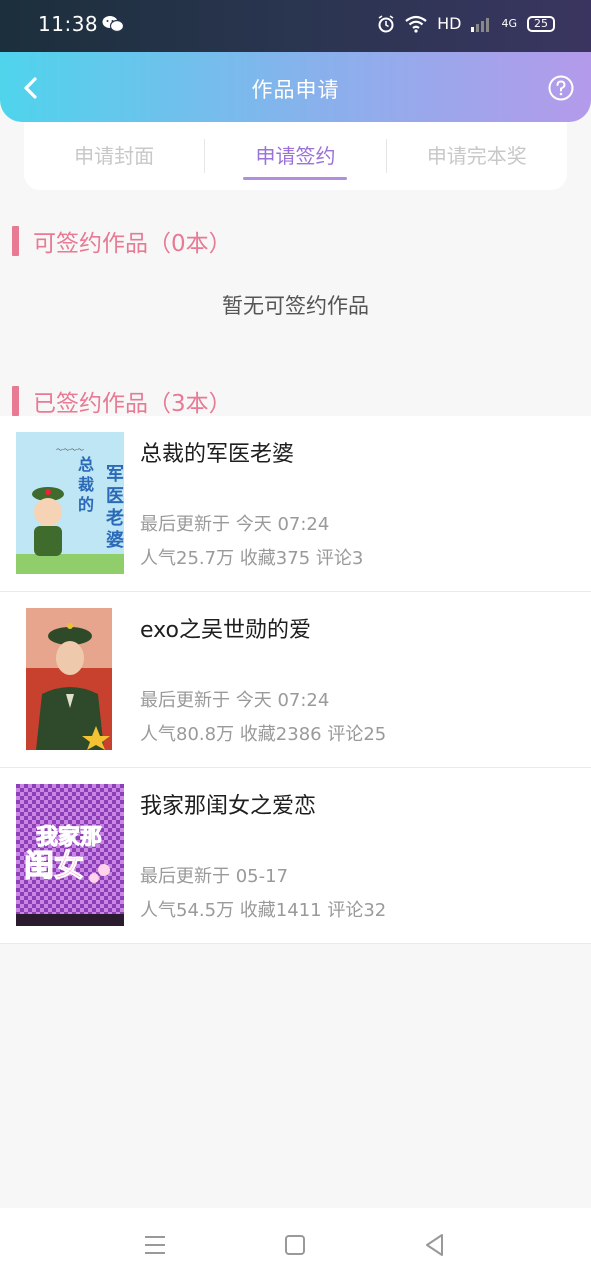 The width and height of the screenshot is (591, 1280). I want to click on tab-apply-contract: 申请签约, so click(295, 156).